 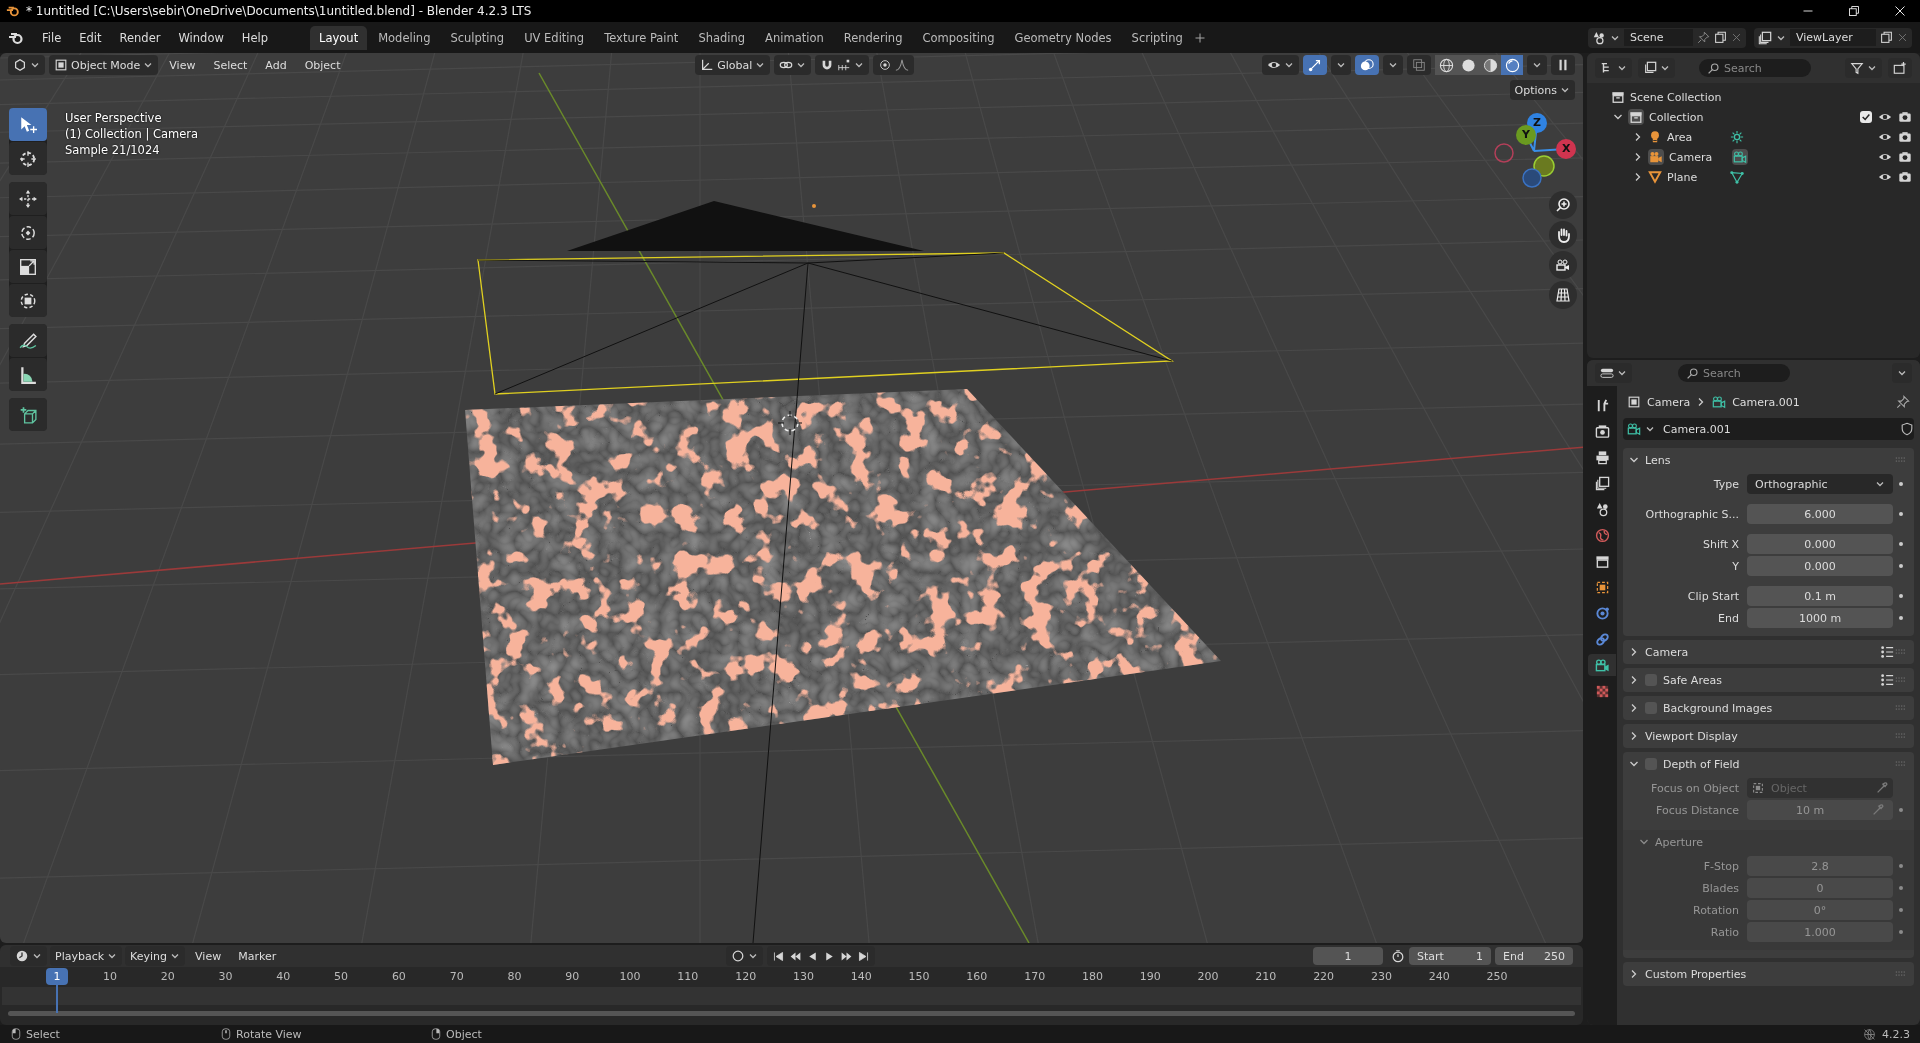 What do you see at coordinates (745, 956) in the screenshot?
I see `record-button` at bounding box center [745, 956].